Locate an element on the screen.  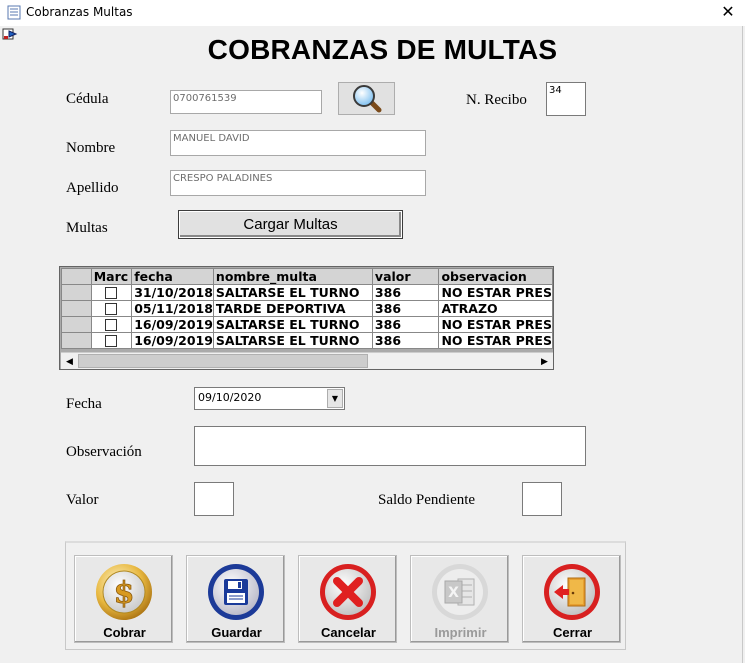
imprimir-label: Imprimir is located at coordinates (460, 632).